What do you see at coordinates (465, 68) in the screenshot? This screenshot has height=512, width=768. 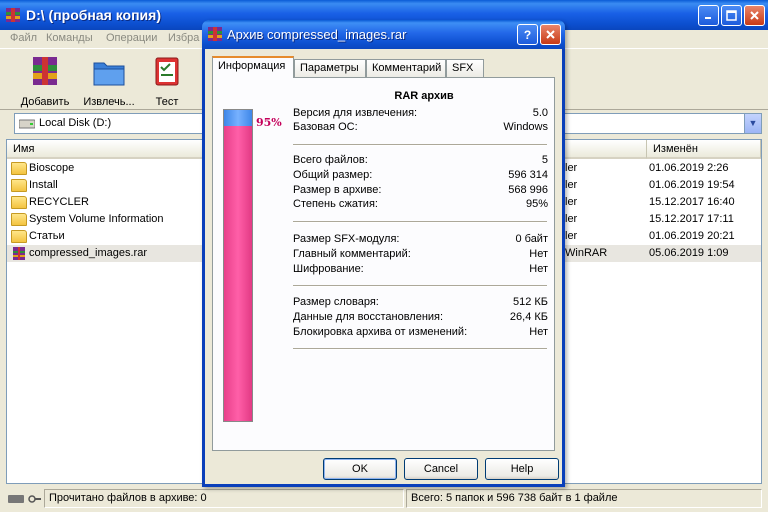 I see `tab-sfx: SFX` at bounding box center [465, 68].